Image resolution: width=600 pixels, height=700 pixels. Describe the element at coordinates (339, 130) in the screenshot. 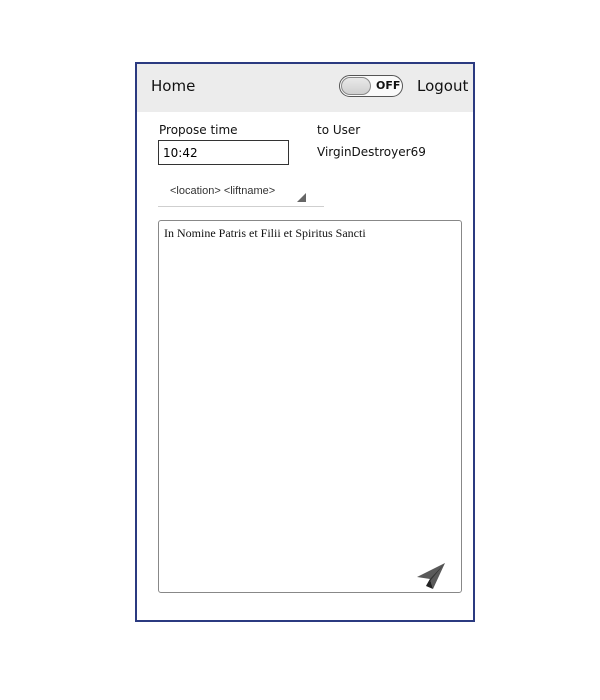

I see `to-user-label: to User` at that location.